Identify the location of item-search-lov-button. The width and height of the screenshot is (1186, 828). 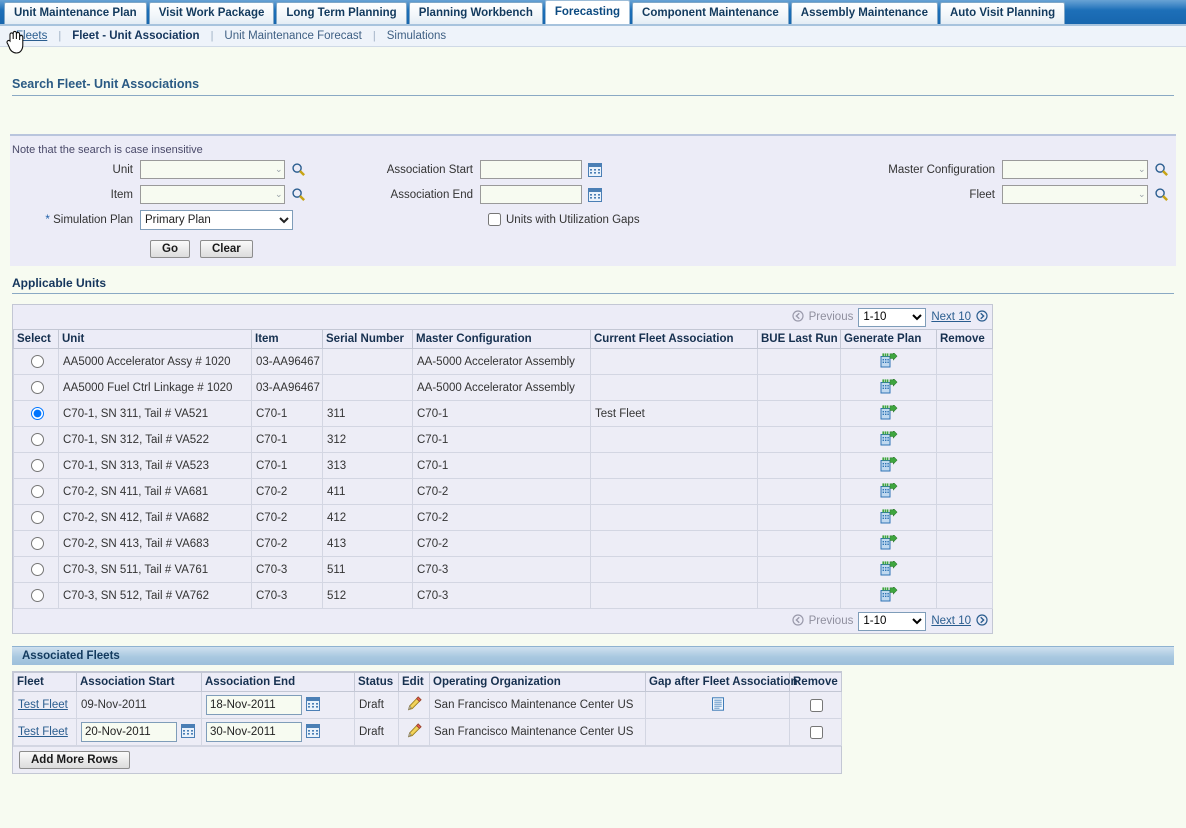
(298, 194).